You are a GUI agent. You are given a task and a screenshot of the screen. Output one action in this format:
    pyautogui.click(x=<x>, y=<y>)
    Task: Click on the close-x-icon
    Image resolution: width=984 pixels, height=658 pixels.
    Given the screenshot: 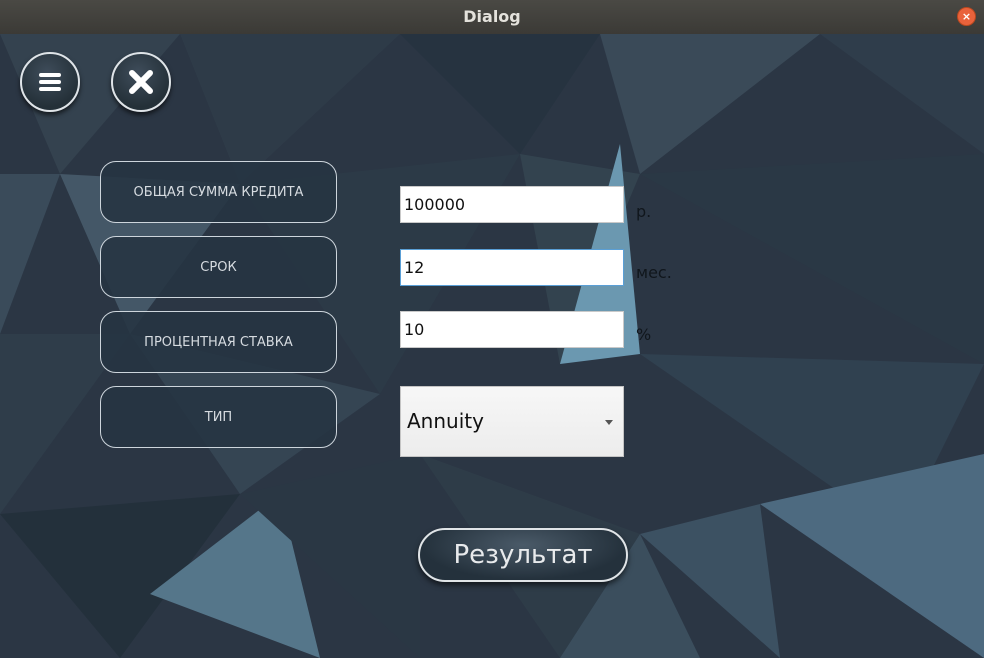 What is the action you would take?
    pyautogui.click(x=141, y=82)
    